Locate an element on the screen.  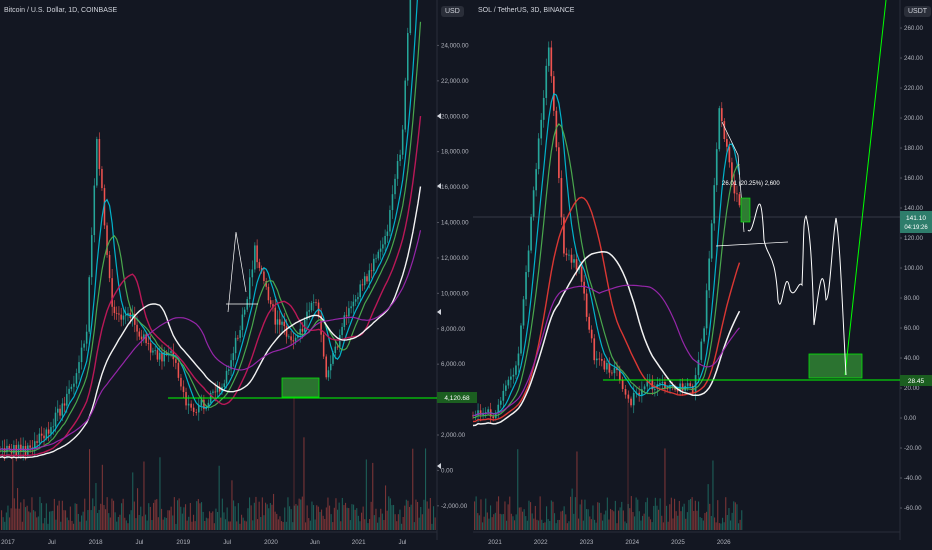
left-chart-title: Bitcoin / U.S. Dollar, 1D, COINBASE is located at coordinates (61, 10).